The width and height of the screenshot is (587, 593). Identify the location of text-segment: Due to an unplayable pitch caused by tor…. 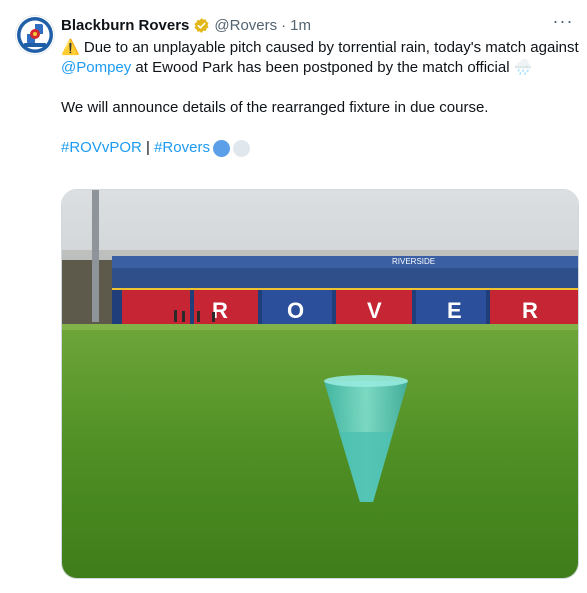
(329, 47).